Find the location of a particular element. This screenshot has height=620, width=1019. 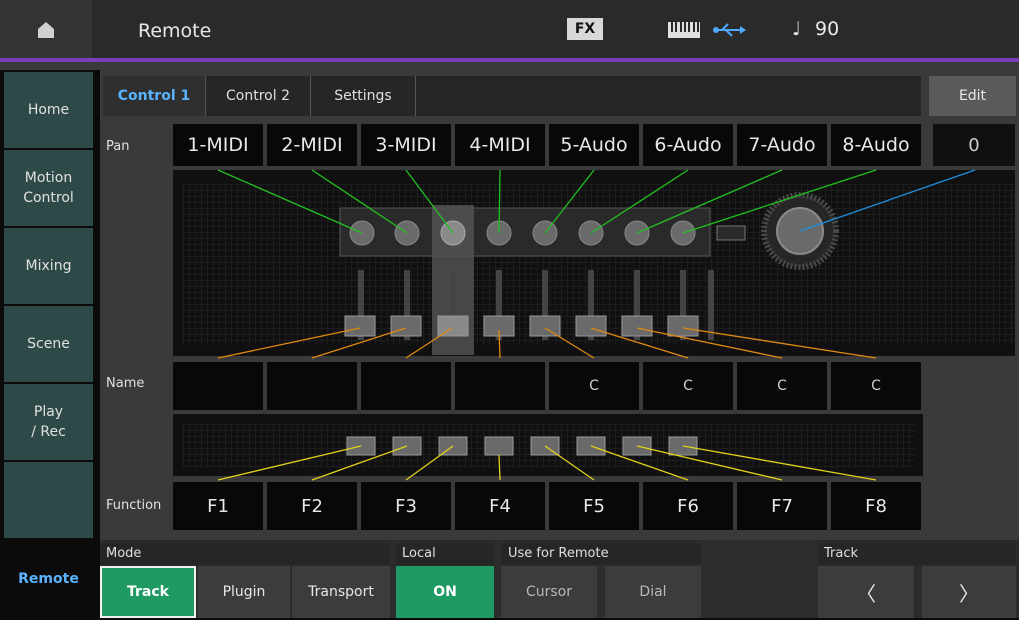

function-cell-1: F1 is located at coordinates (218, 506).